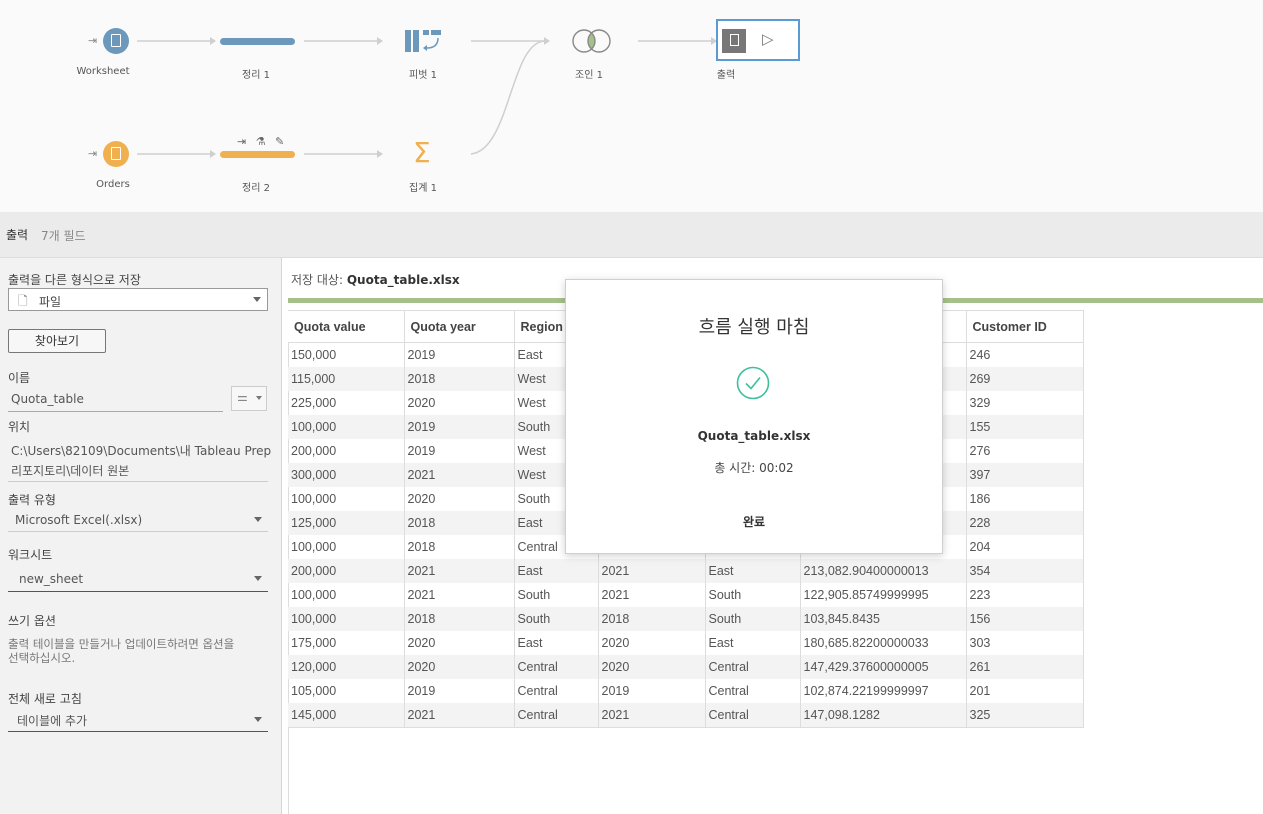 This screenshot has height=814, width=1263. What do you see at coordinates (589, 75) in the screenshot?
I see `join-node-label: 조인 1` at bounding box center [589, 75].